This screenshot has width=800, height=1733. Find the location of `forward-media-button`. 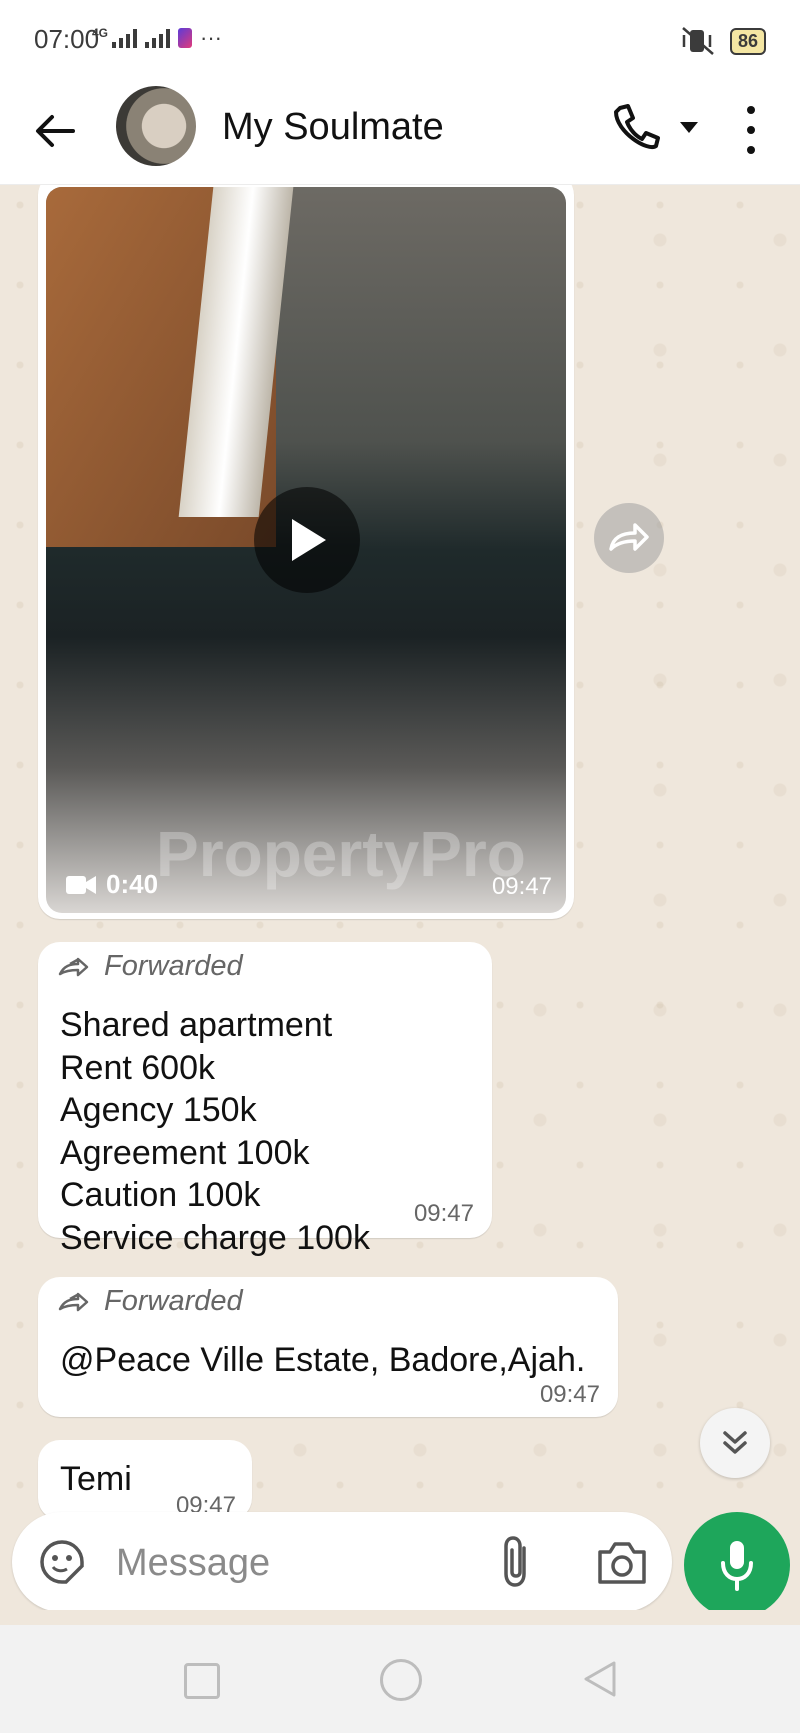

forward-media-button is located at coordinates (629, 538).